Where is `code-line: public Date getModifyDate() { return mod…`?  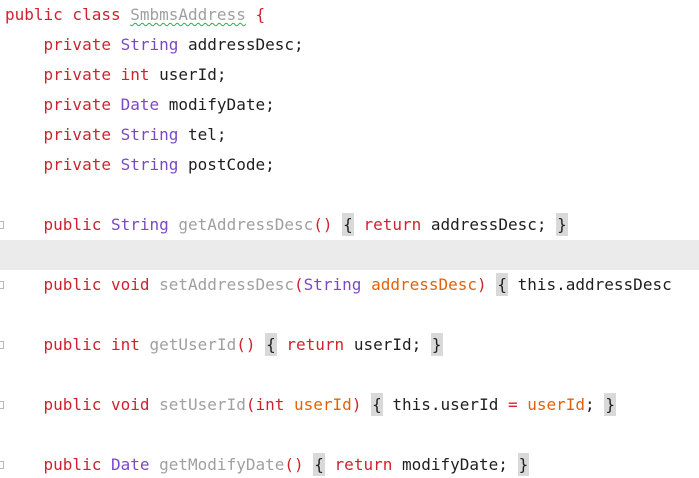 code-line: public Date getModifyDate() { return mod… is located at coordinates (349, 464).